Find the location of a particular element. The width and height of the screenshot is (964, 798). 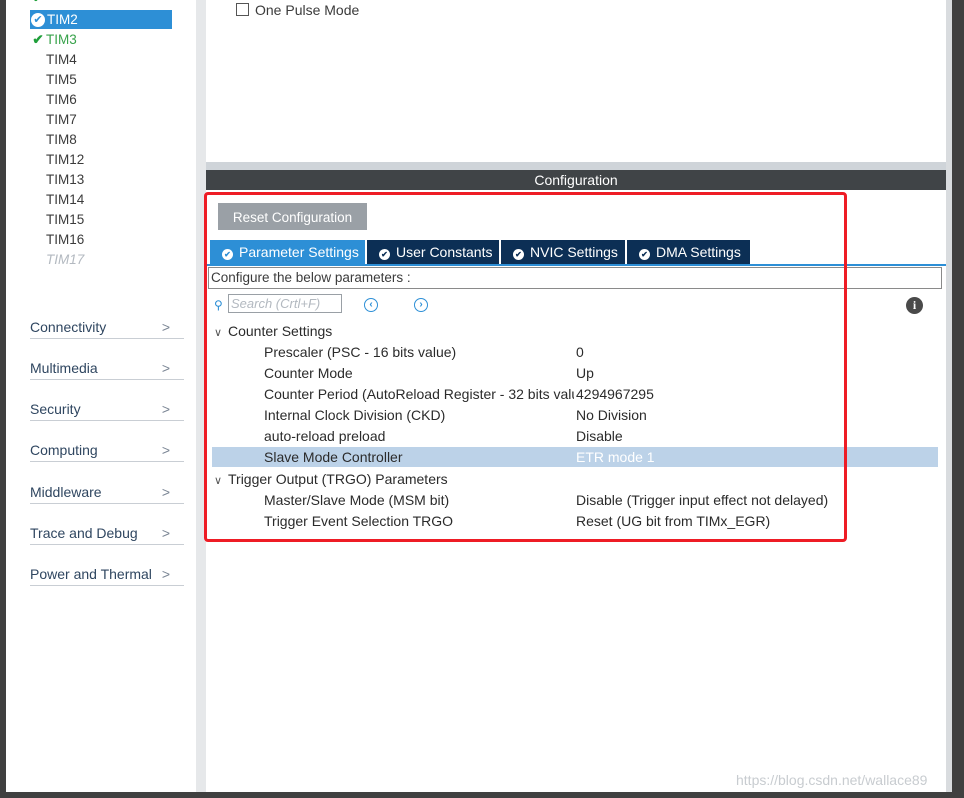

sidebar-item-tim14: TIM14 is located at coordinates (57, 199).